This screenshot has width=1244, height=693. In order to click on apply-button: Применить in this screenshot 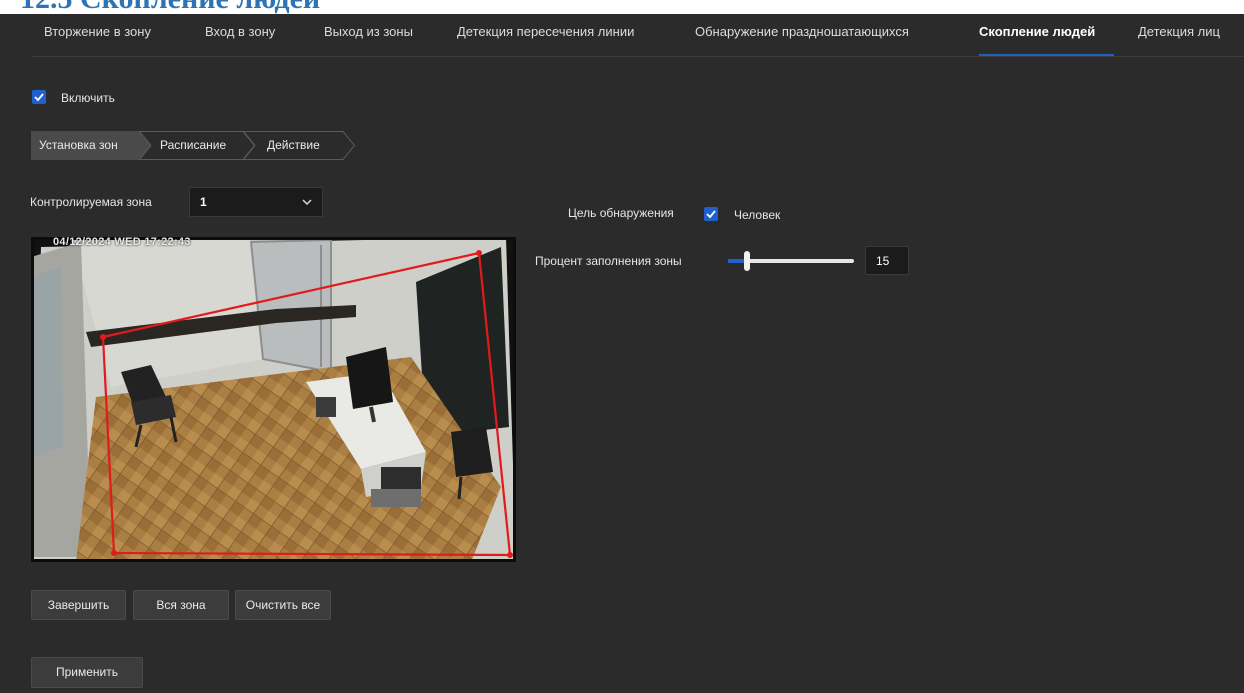, I will do `click(87, 672)`.